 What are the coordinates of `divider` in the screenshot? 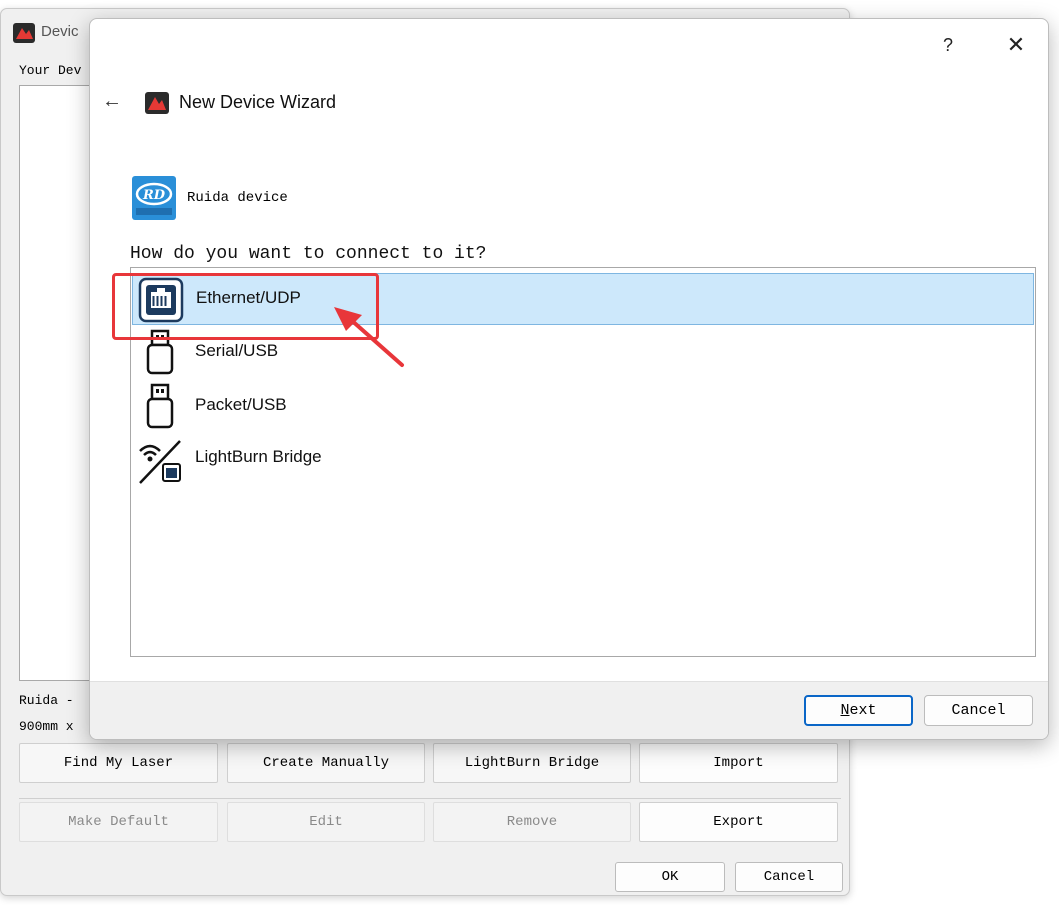 It's located at (430, 798).